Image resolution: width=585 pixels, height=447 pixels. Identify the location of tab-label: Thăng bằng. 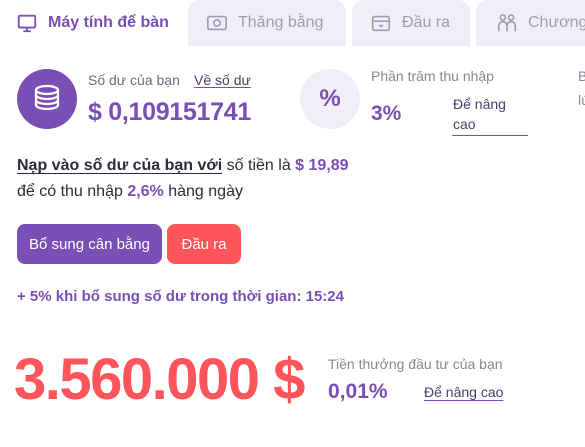
(281, 22).